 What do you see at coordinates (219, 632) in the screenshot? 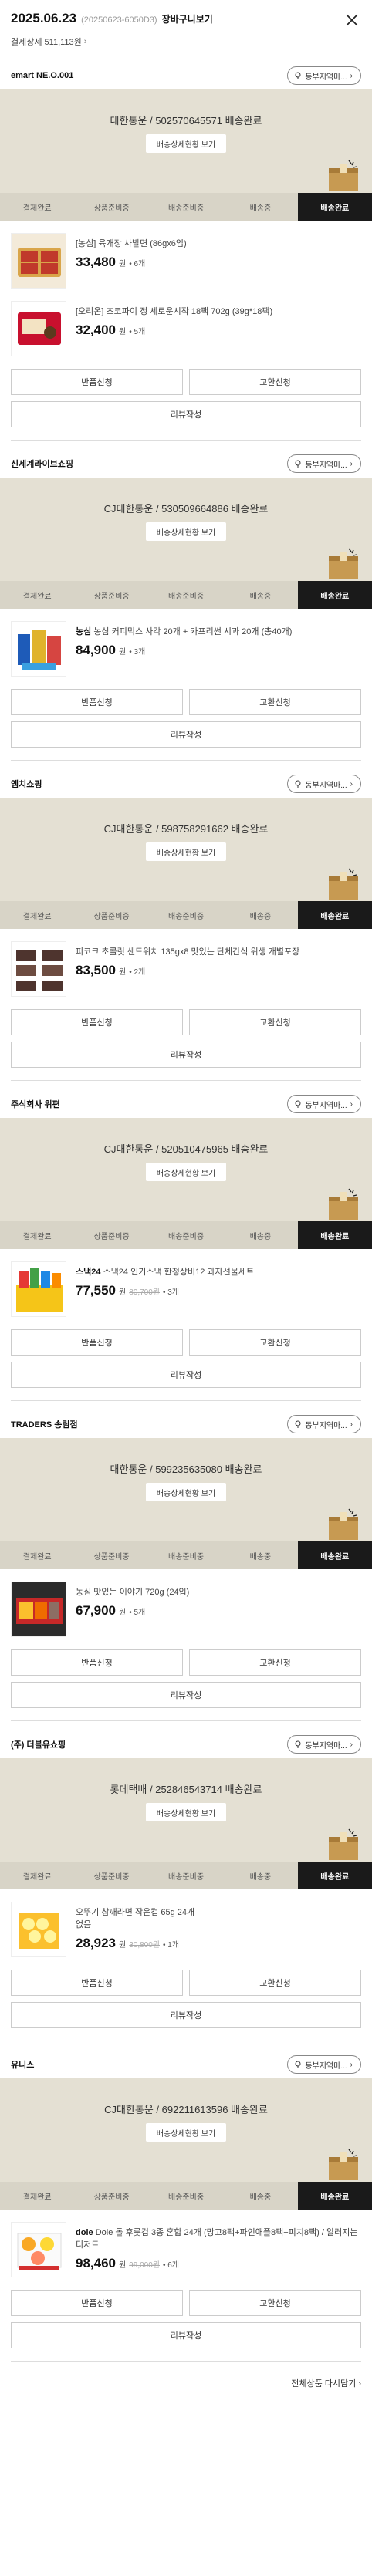
I see `product-name: 농심 농심 커피믹스 사각 20개 + 카프리썬 시과 20개 (총40개)` at bounding box center [219, 632].